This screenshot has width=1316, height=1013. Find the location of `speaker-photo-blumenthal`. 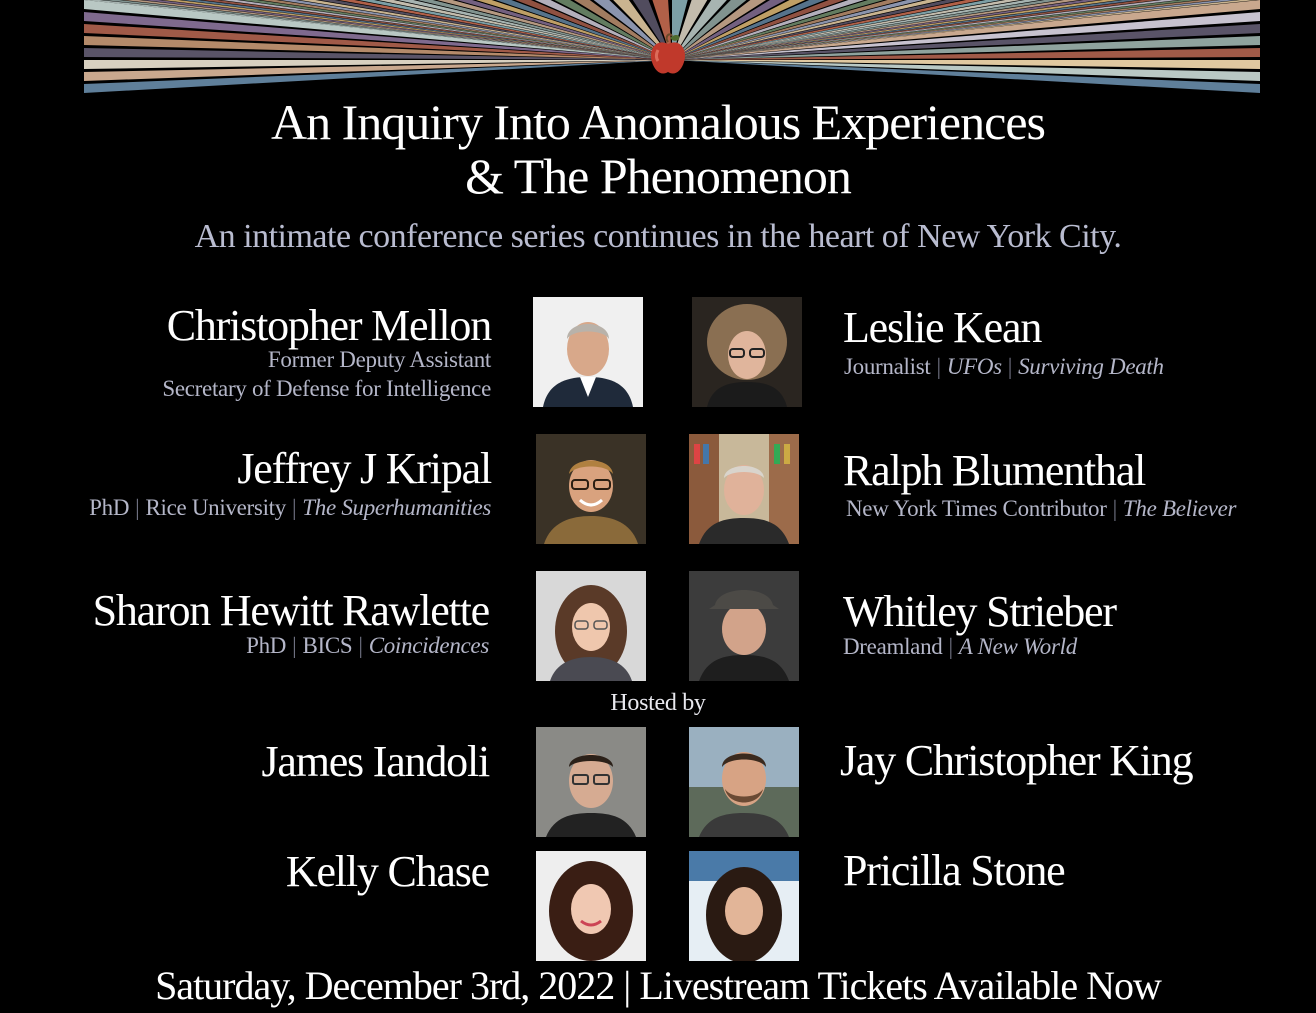

speaker-photo-blumenthal is located at coordinates (744, 489).